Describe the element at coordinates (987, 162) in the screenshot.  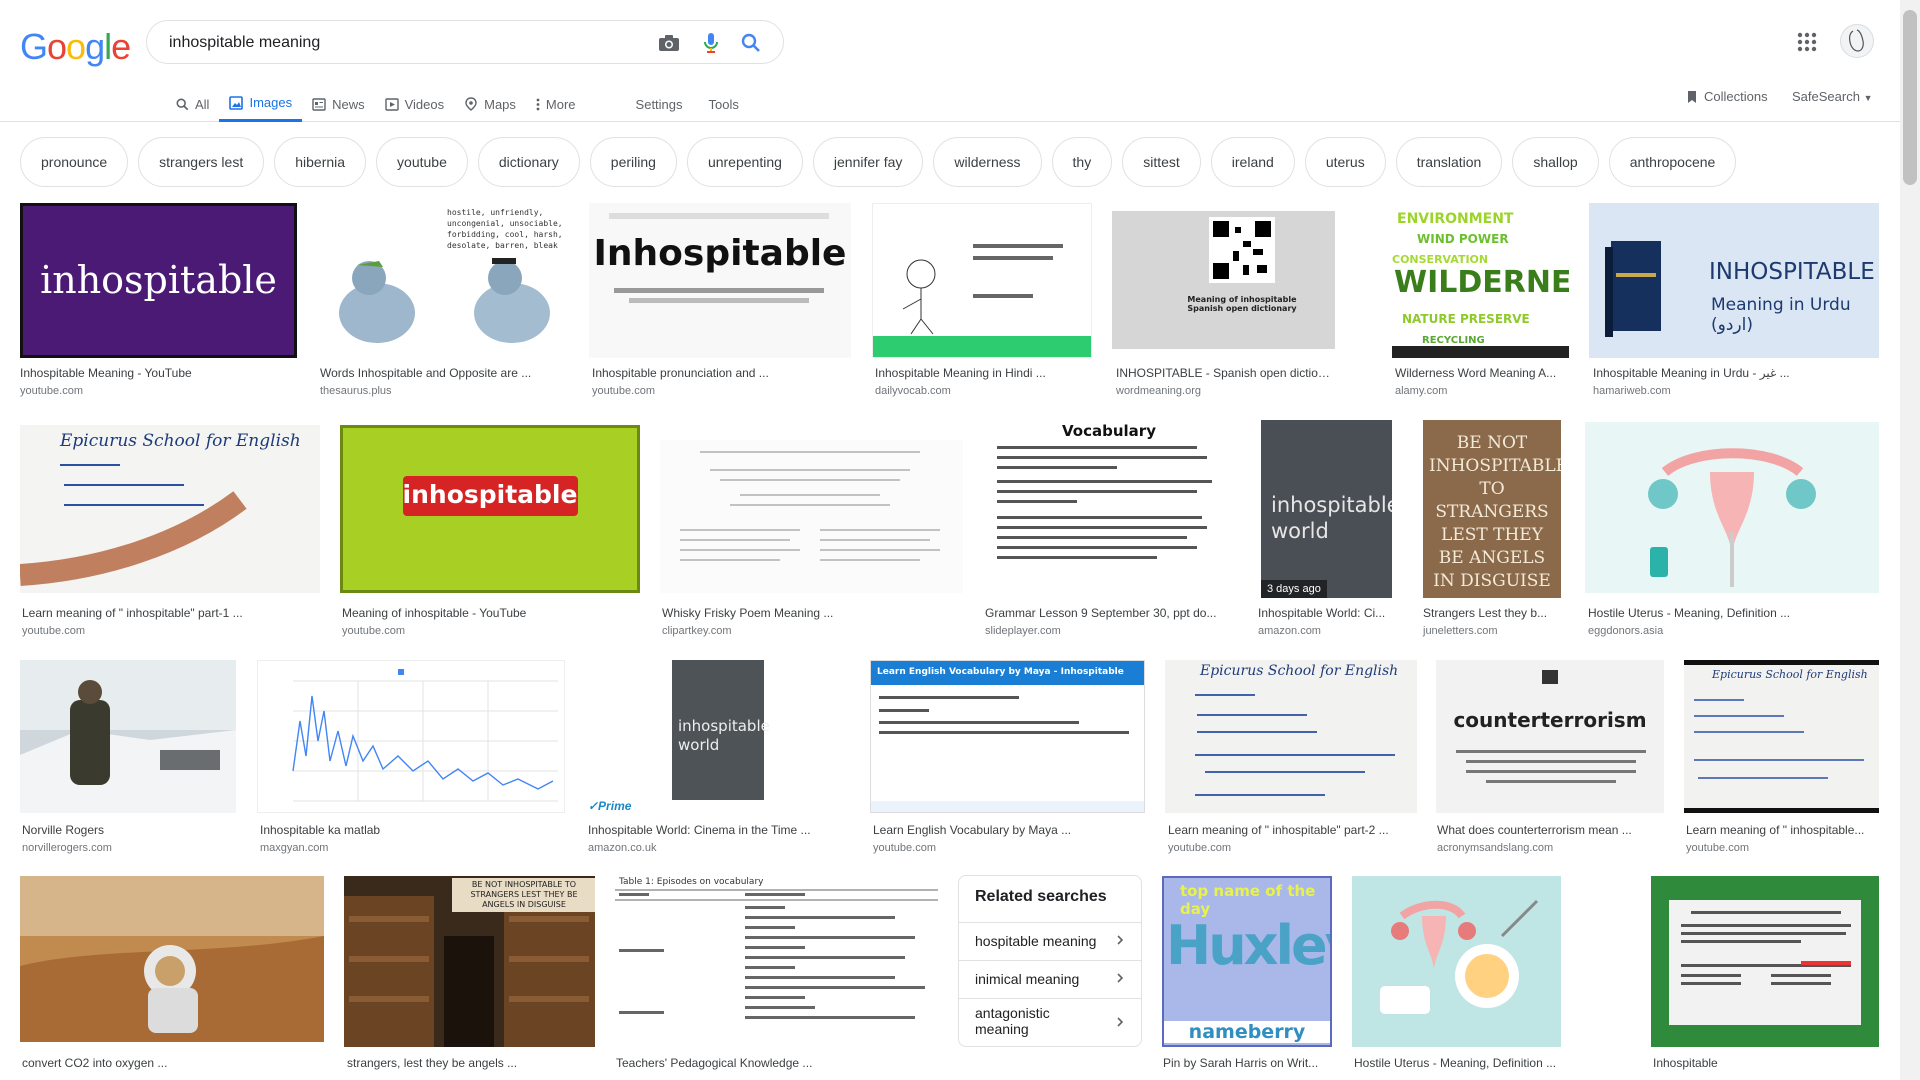
I see `related-chip: wilderness` at that location.